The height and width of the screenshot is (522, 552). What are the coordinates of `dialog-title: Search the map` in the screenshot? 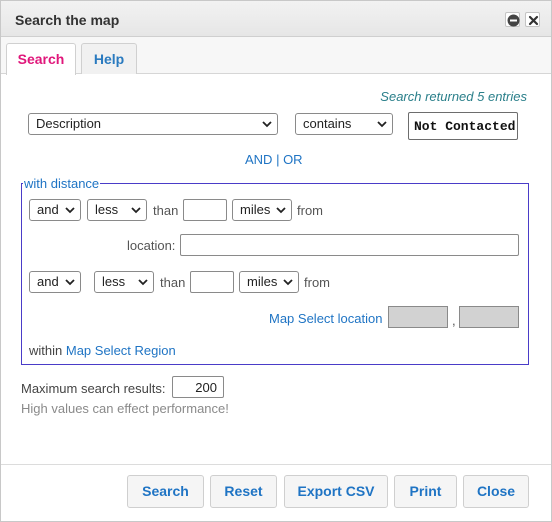 It's located at (67, 20).